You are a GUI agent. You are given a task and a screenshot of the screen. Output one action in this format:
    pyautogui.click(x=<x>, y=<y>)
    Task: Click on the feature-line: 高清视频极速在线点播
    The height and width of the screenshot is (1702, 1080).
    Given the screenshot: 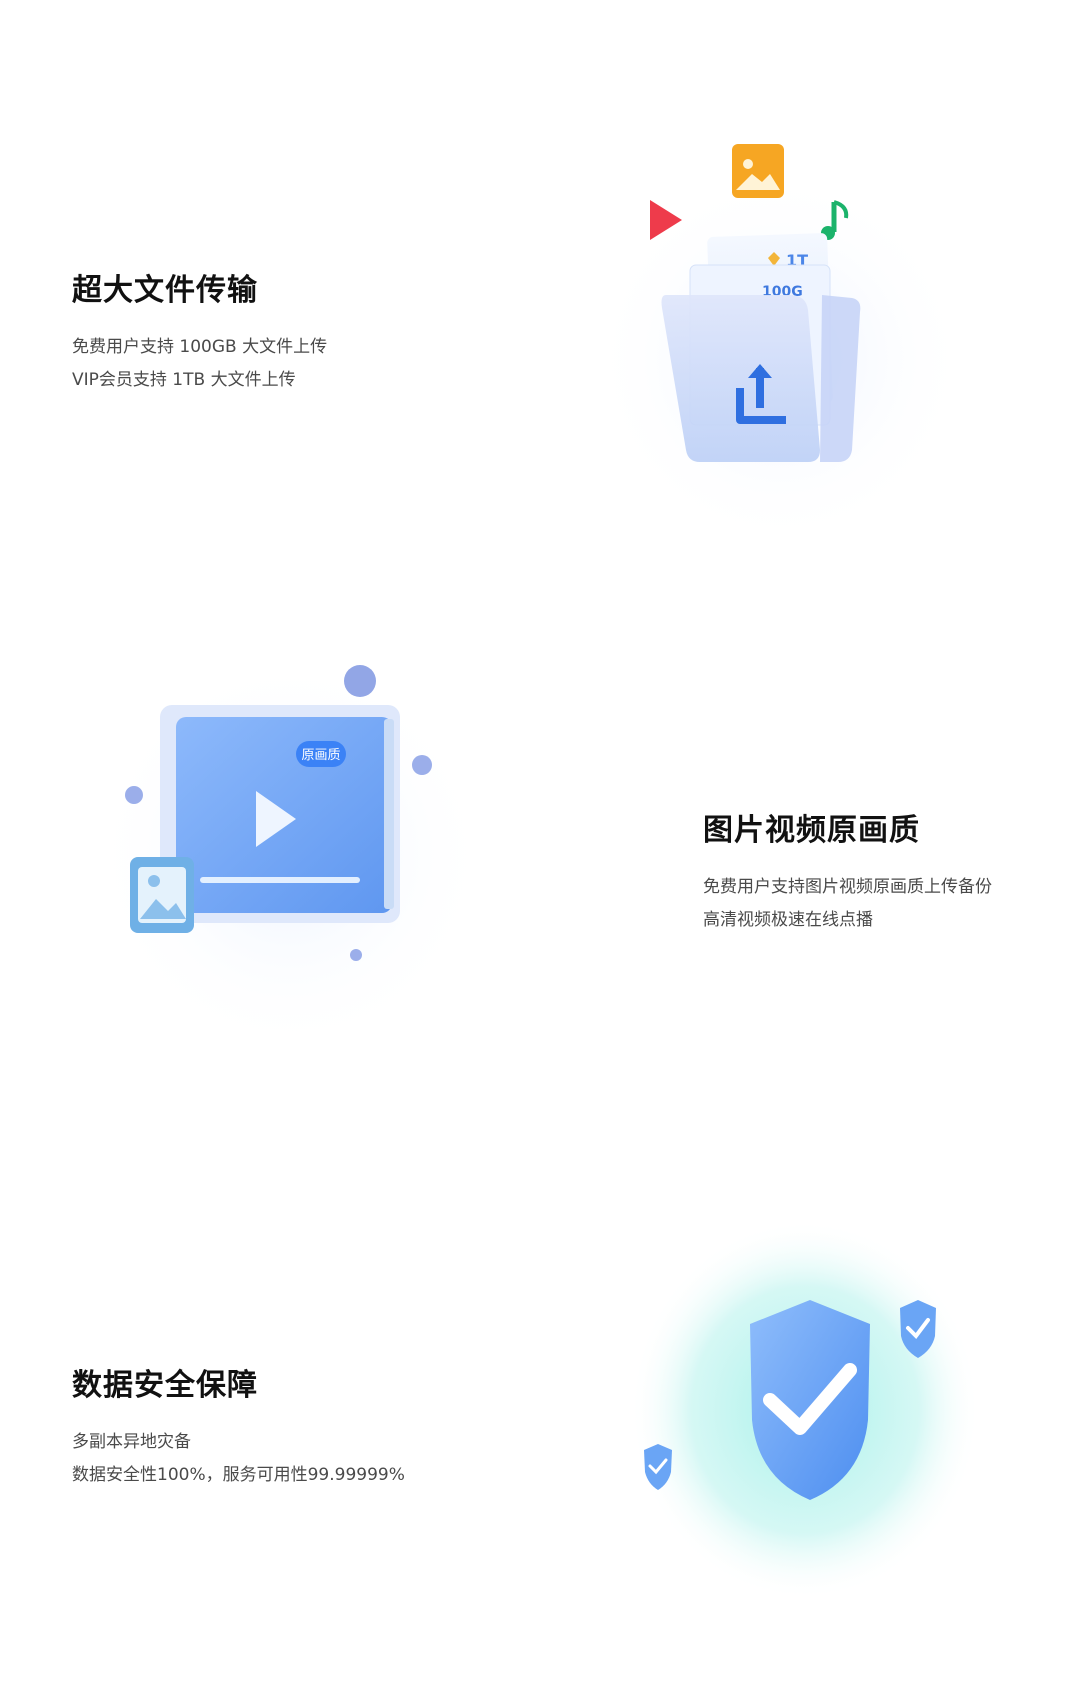 What is the action you would take?
    pyautogui.click(x=788, y=920)
    